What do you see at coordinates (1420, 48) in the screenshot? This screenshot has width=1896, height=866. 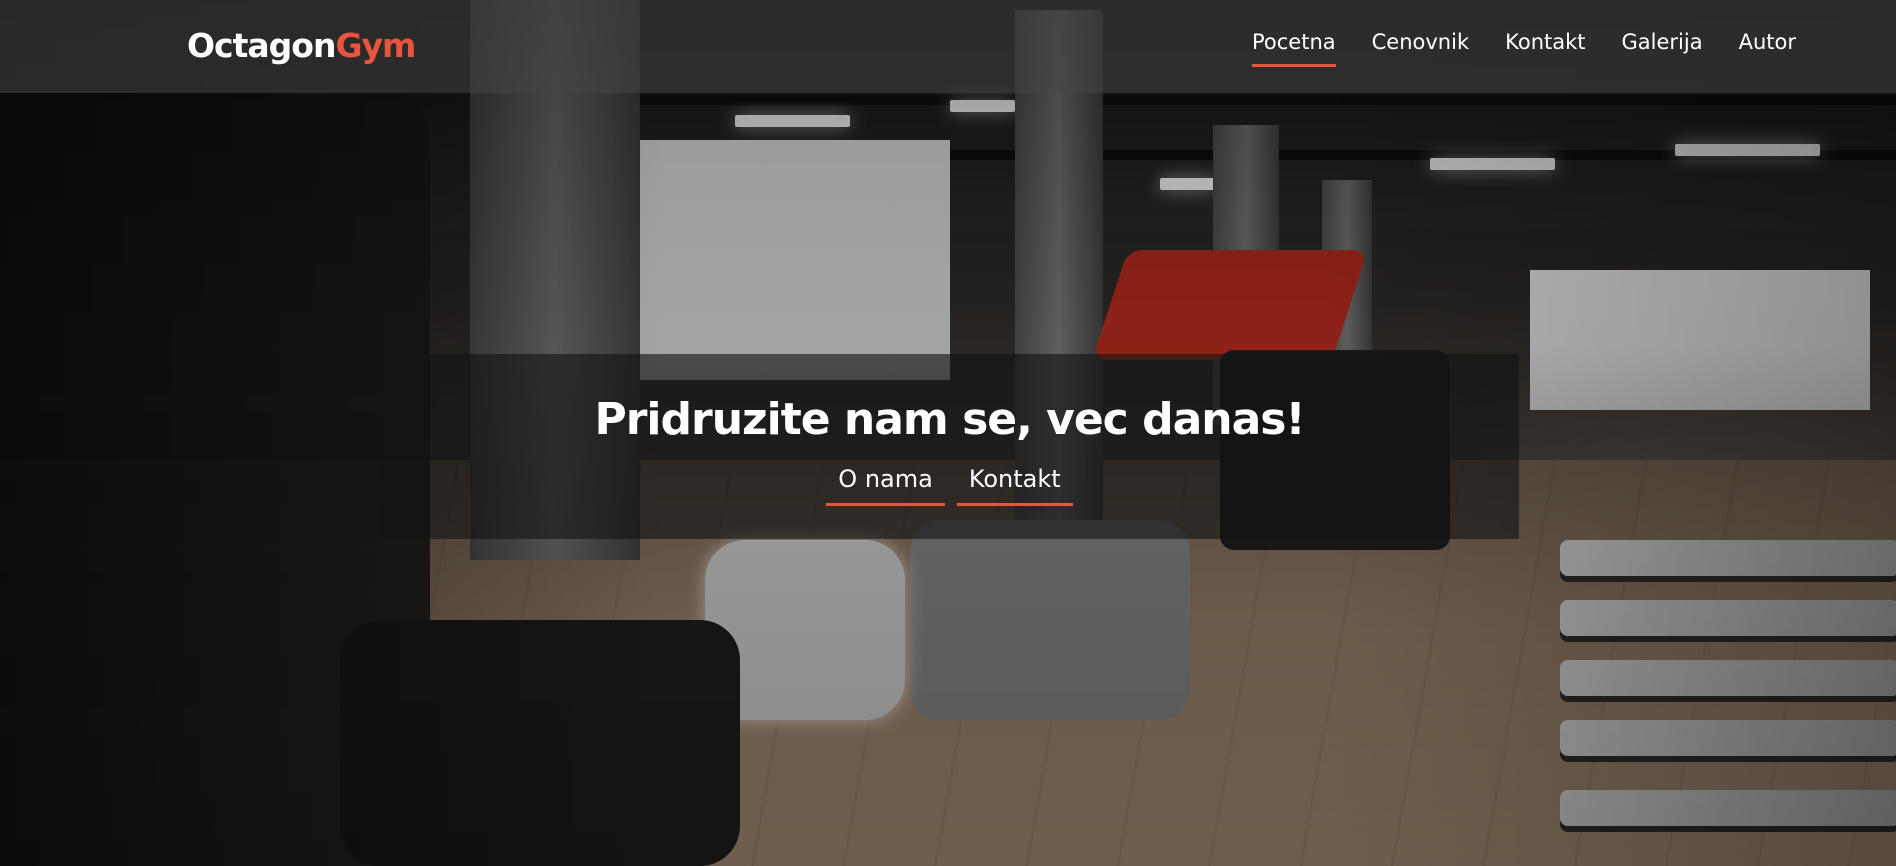 I see `nav-item-cenovnik: Cenovnik` at bounding box center [1420, 48].